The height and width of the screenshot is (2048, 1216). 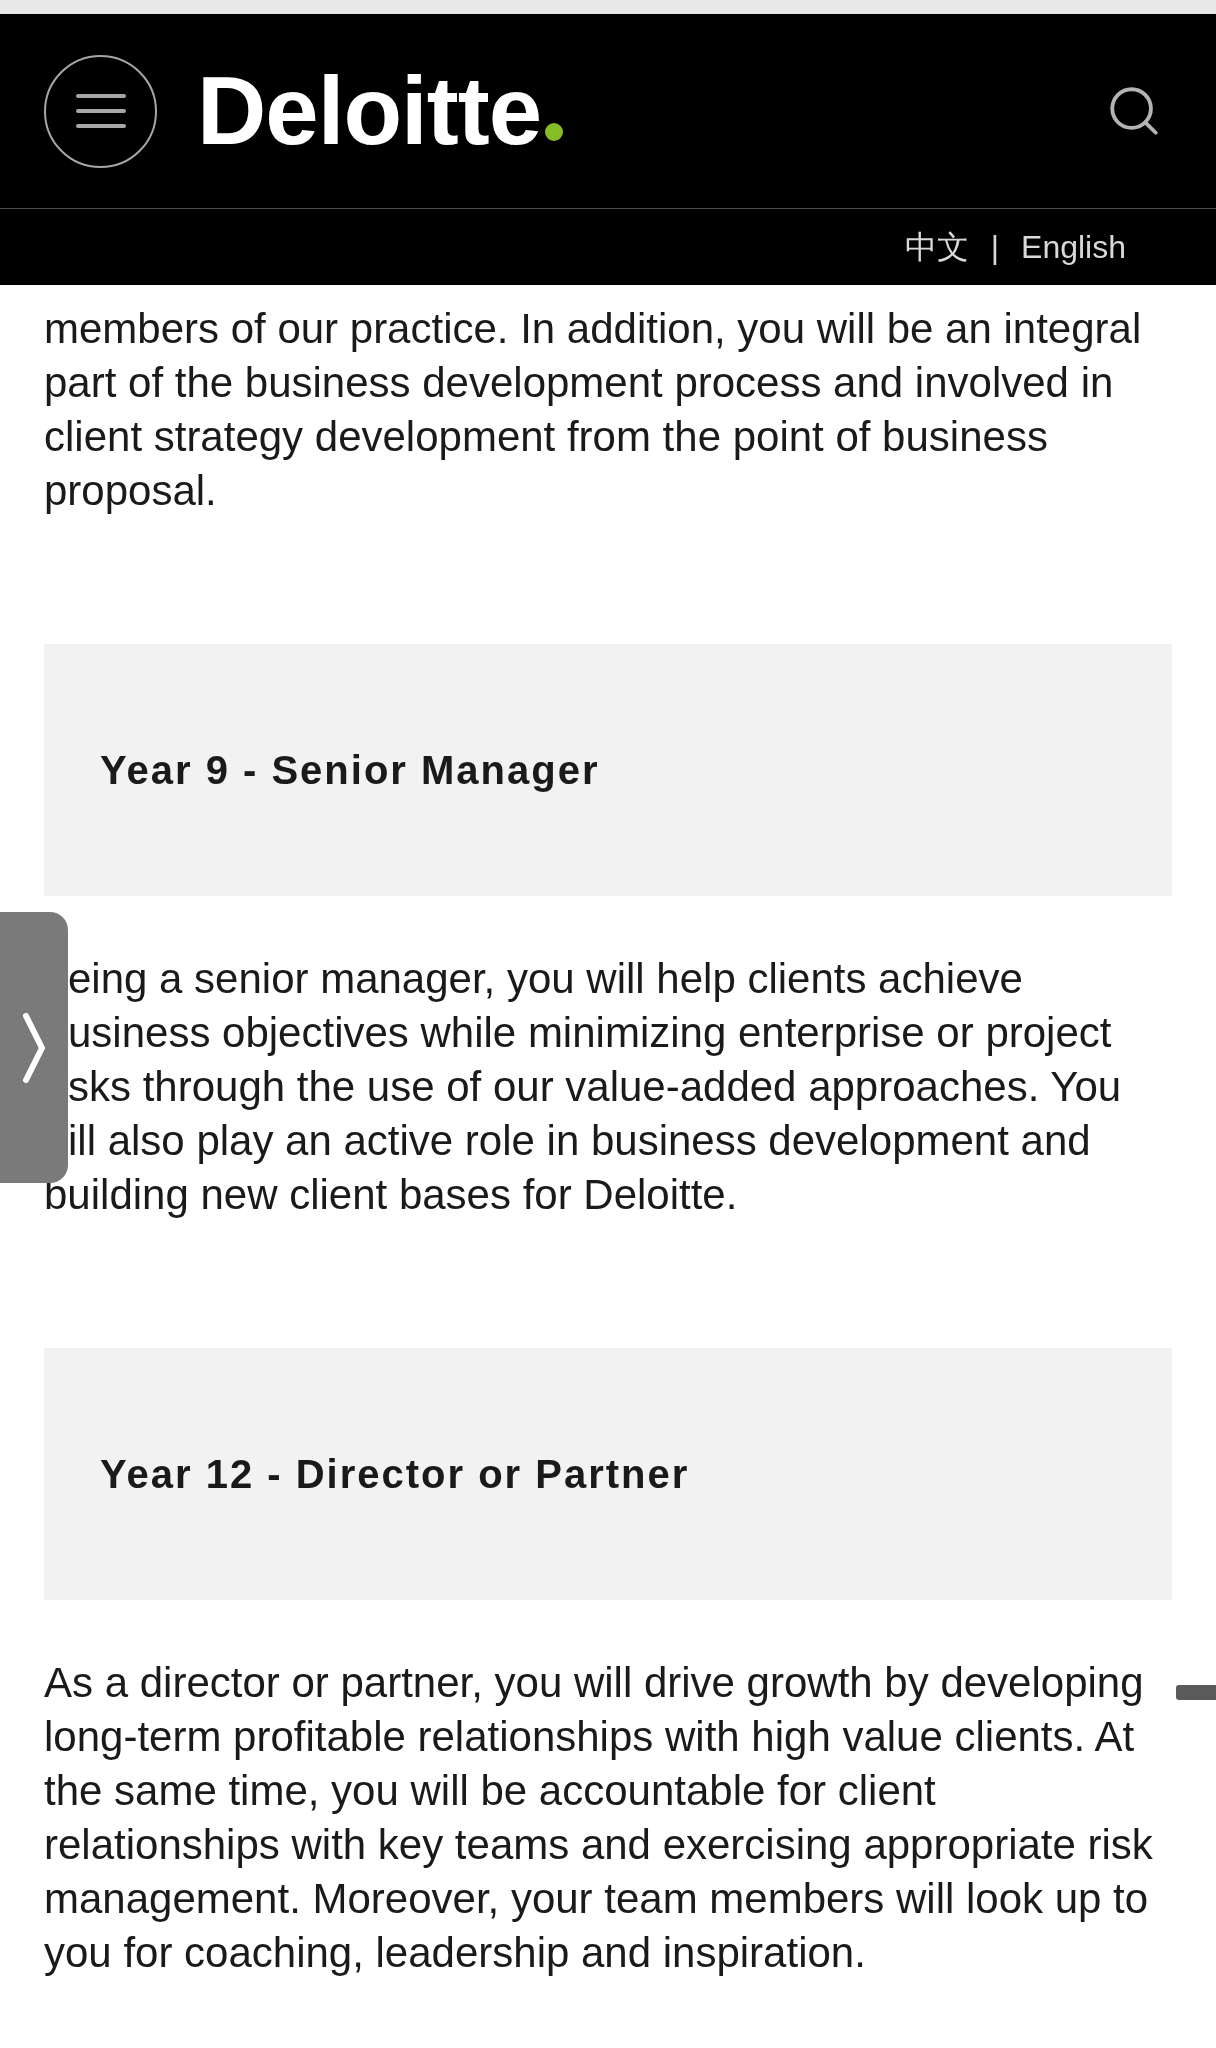 I want to click on language-link: English, so click(x=1073, y=247).